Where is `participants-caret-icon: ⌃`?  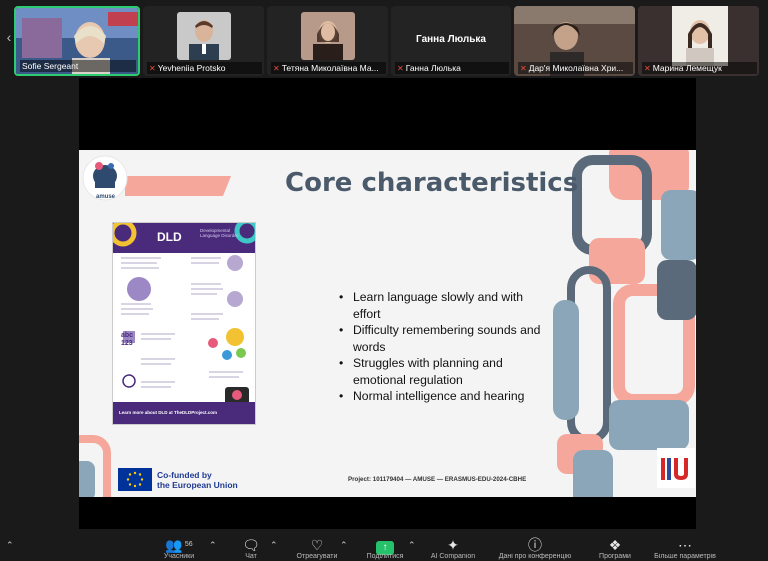
participants-caret-icon: ⌃ is located at coordinates (213, 545).